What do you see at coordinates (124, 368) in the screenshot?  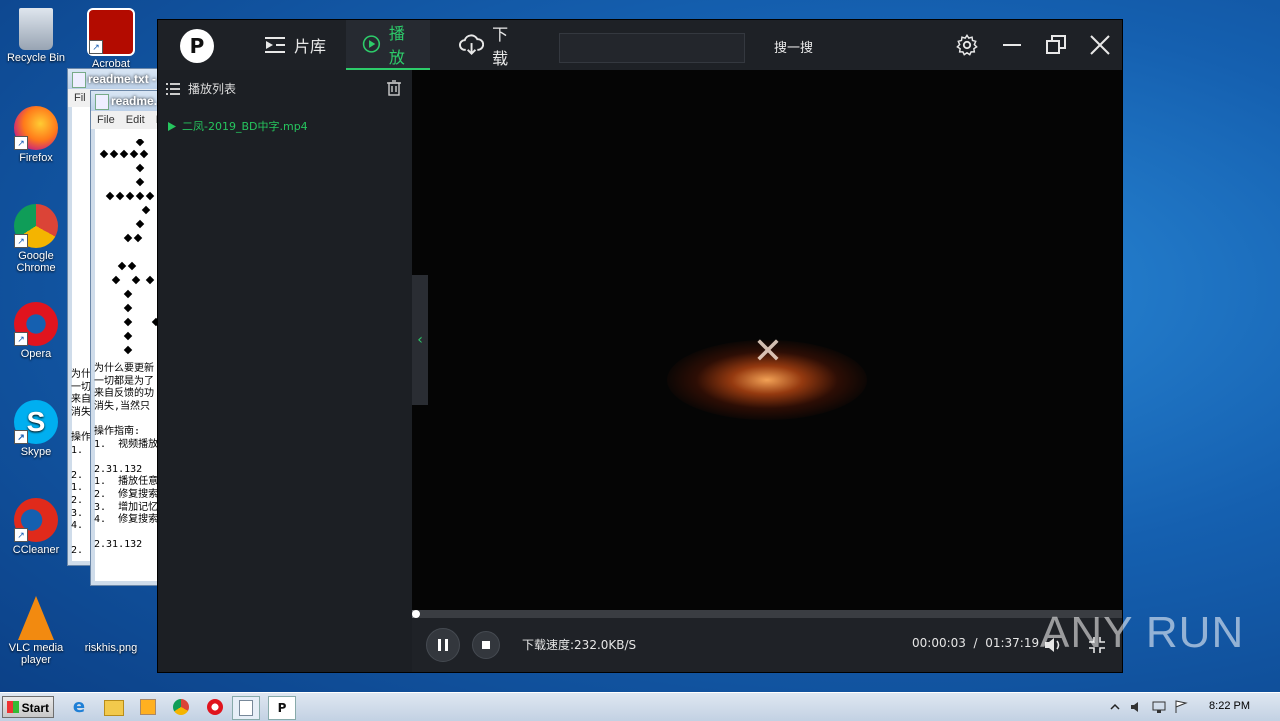 I see `notepad-line: 为什么要更新` at bounding box center [124, 368].